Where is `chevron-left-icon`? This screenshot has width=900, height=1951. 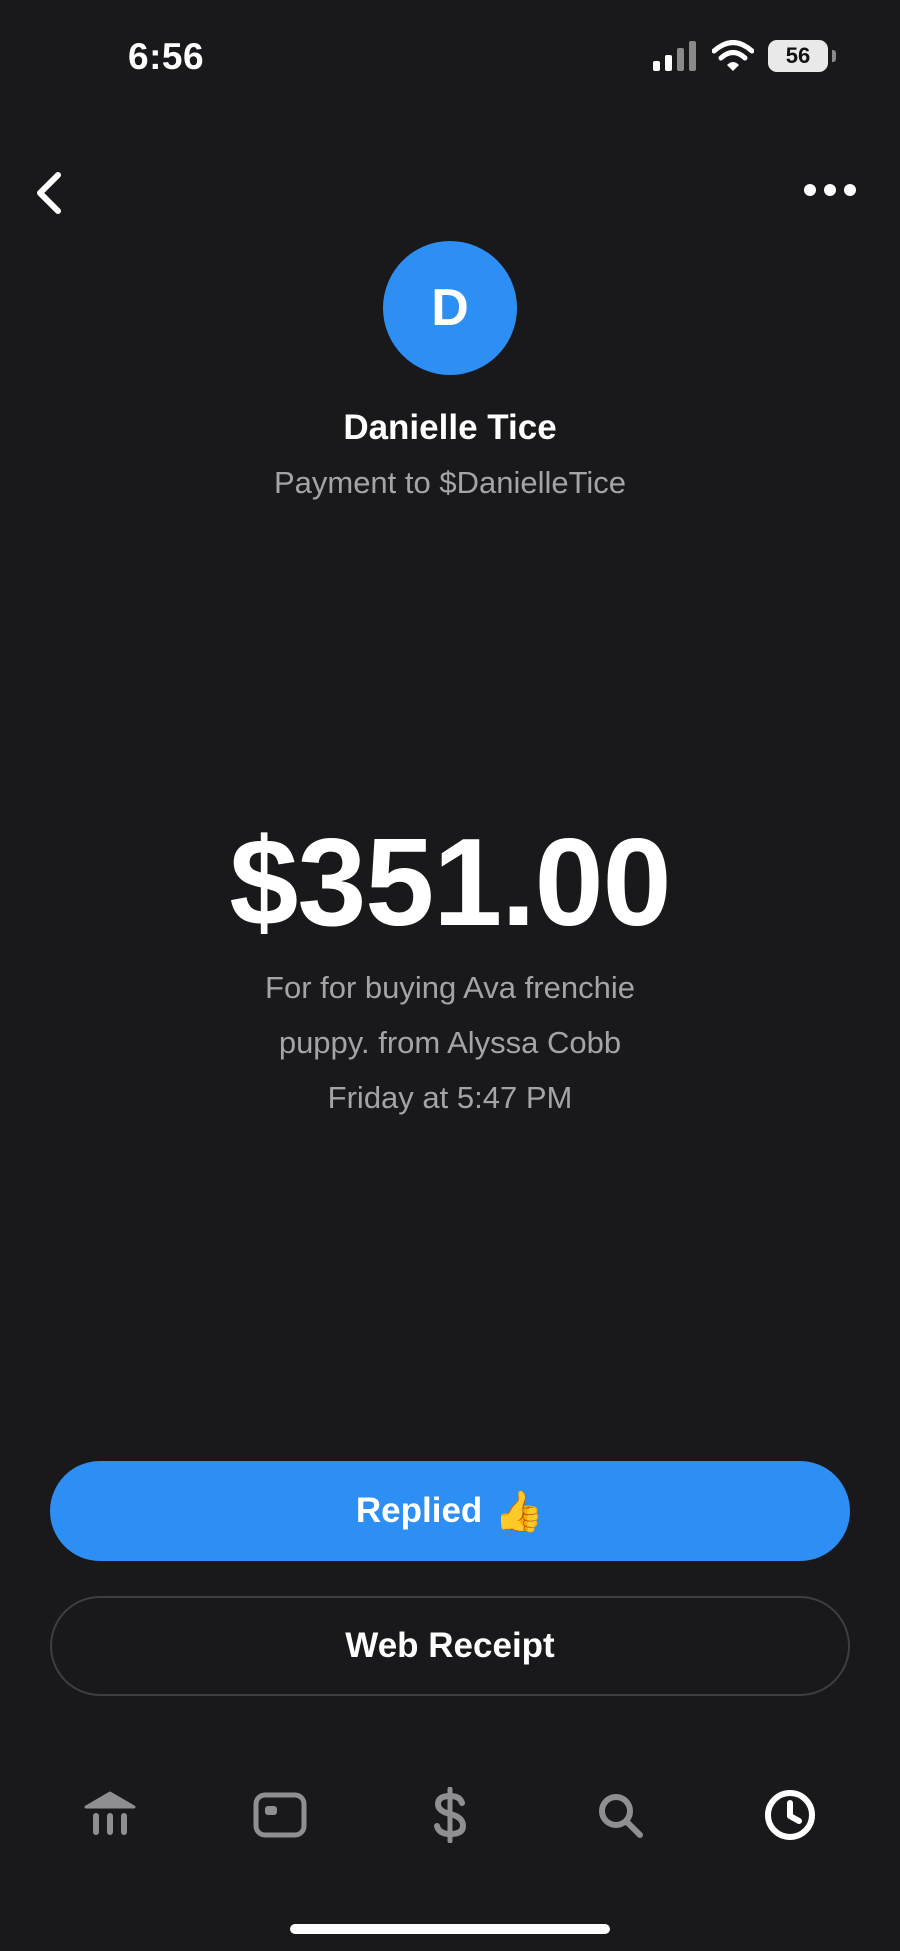 chevron-left-icon is located at coordinates (49, 193).